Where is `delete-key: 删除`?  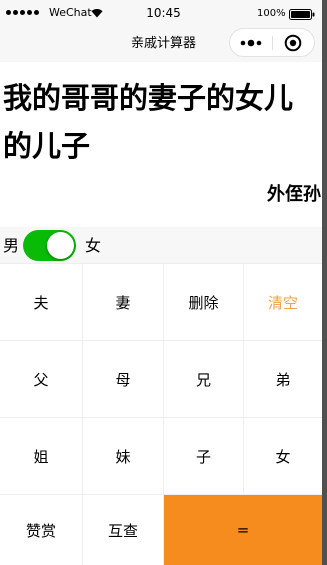
delete-key: 删除 is located at coordinates (203, 302).